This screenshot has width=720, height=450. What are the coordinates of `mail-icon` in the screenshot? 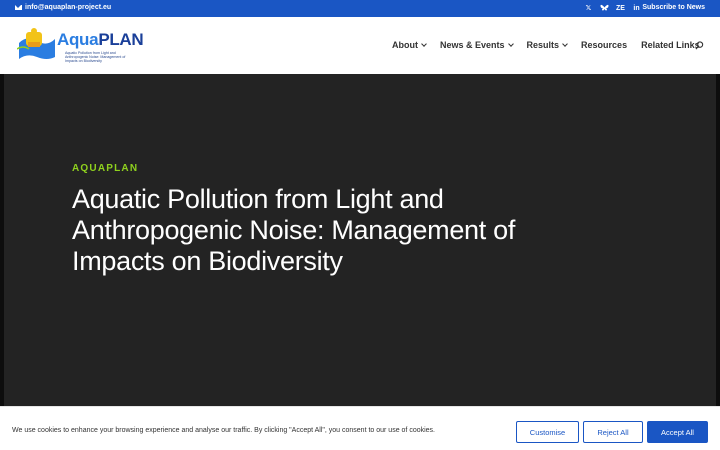 It's located at (18, 7).